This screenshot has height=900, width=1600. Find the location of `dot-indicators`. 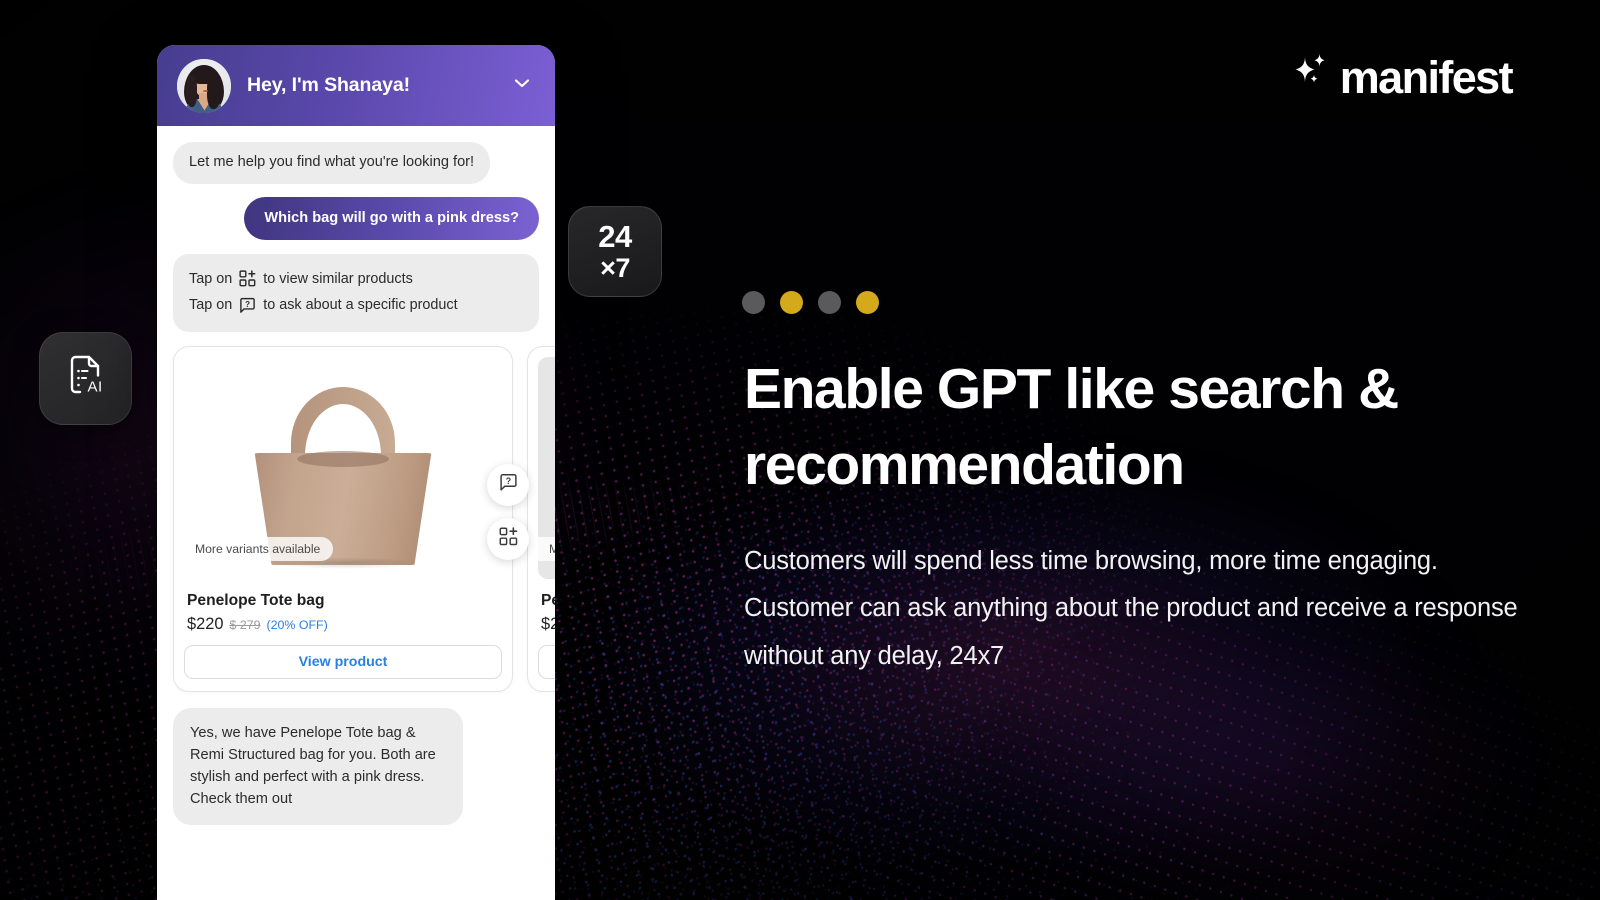

dot-indicators is located at coordinates (810, 302).